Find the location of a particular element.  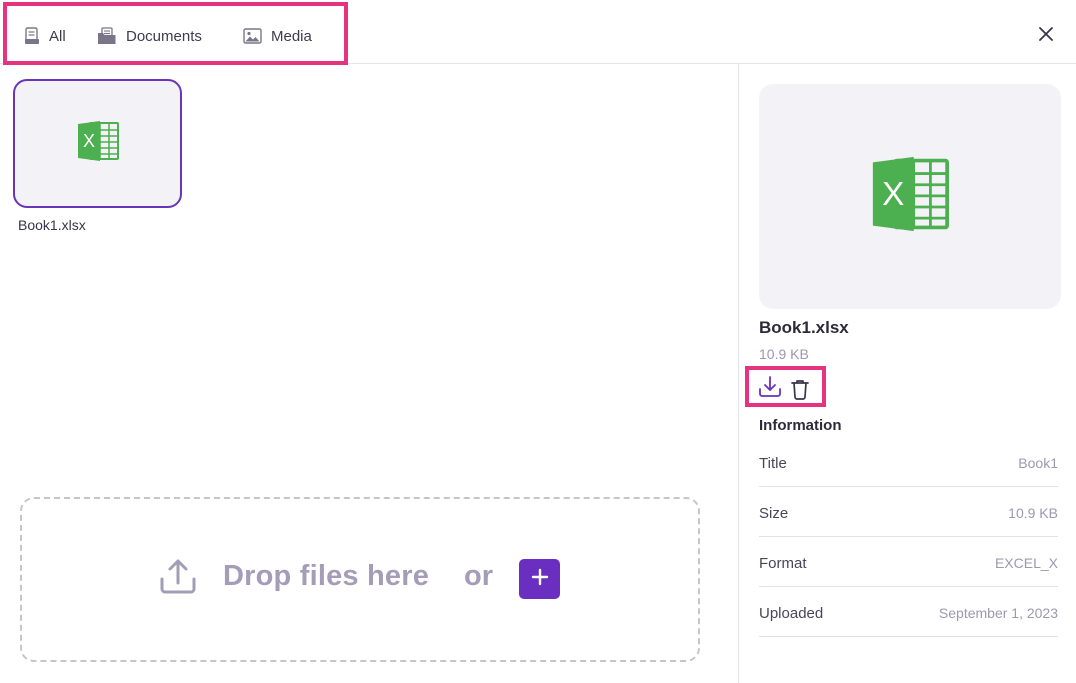

info-key: Format is located at coordinates (783, 563).